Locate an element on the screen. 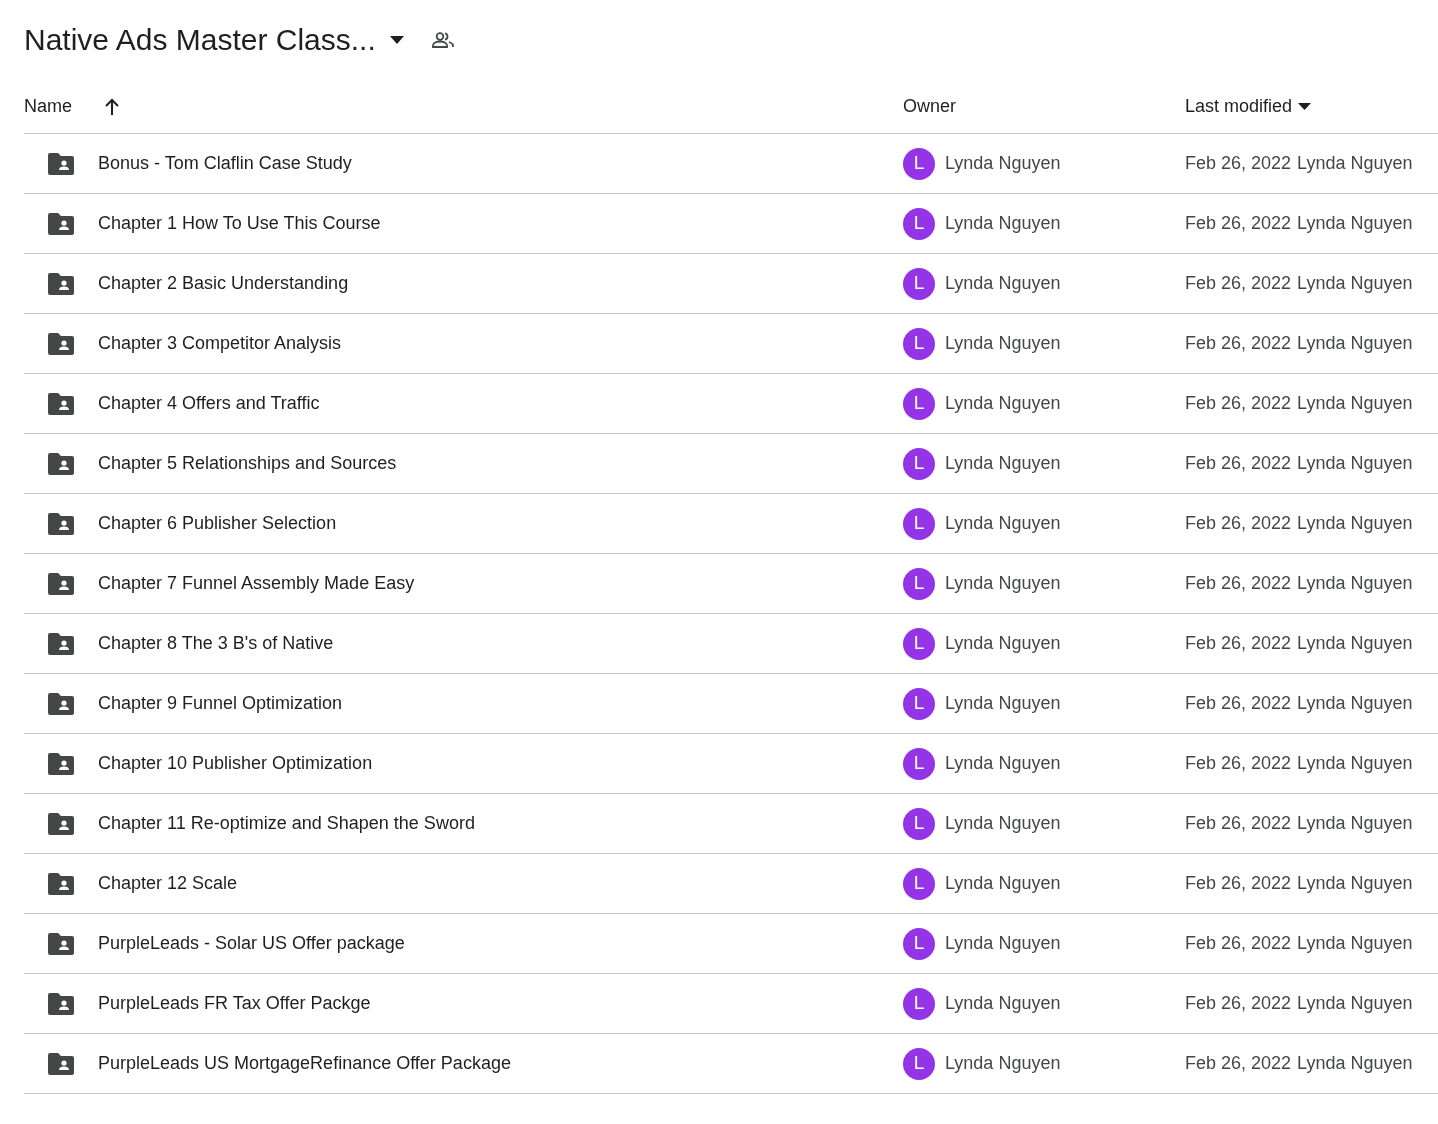 Image resolution: width=1438 pixels, height=1124 pixels. folder-name: Chapter 4 Offers and Traffic is located at coordinates (209, 403).